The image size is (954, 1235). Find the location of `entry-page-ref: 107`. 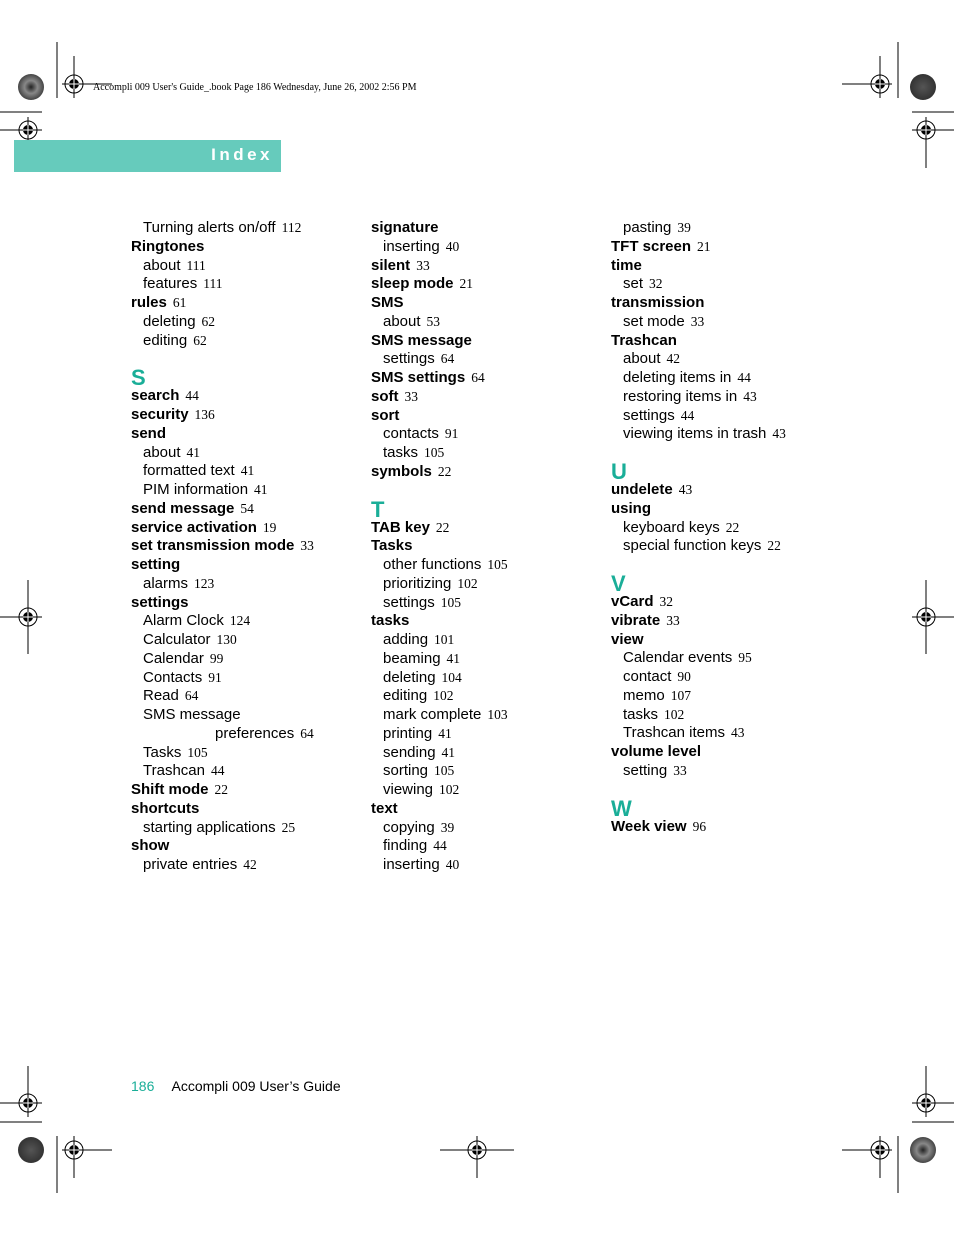

entry-page-ref: 107 is located at coordinates (681, 695).